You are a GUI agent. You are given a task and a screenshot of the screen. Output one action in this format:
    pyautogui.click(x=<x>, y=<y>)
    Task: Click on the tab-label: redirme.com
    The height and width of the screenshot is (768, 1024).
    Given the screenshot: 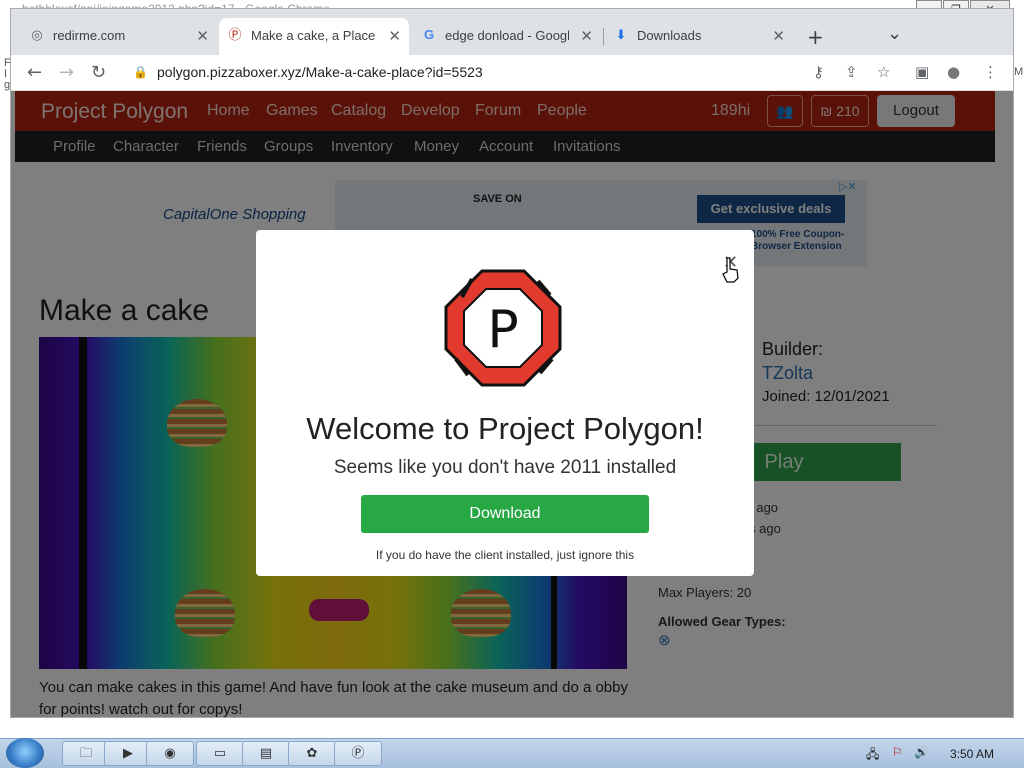 What is the action you would take?
    pyautogui.click(x=89, y=35)
    